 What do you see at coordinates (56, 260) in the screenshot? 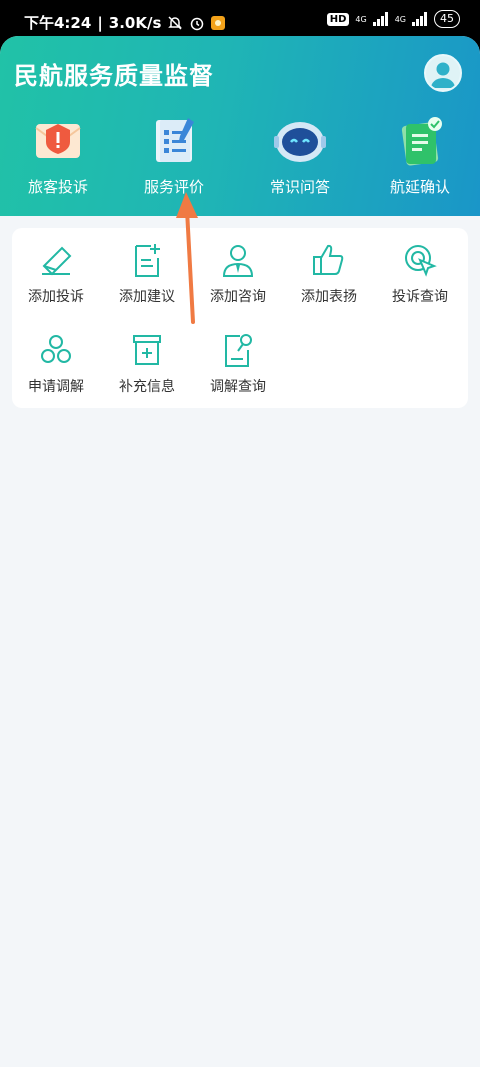
I see `add-complaint-icon` at bounding box center [56, 260].